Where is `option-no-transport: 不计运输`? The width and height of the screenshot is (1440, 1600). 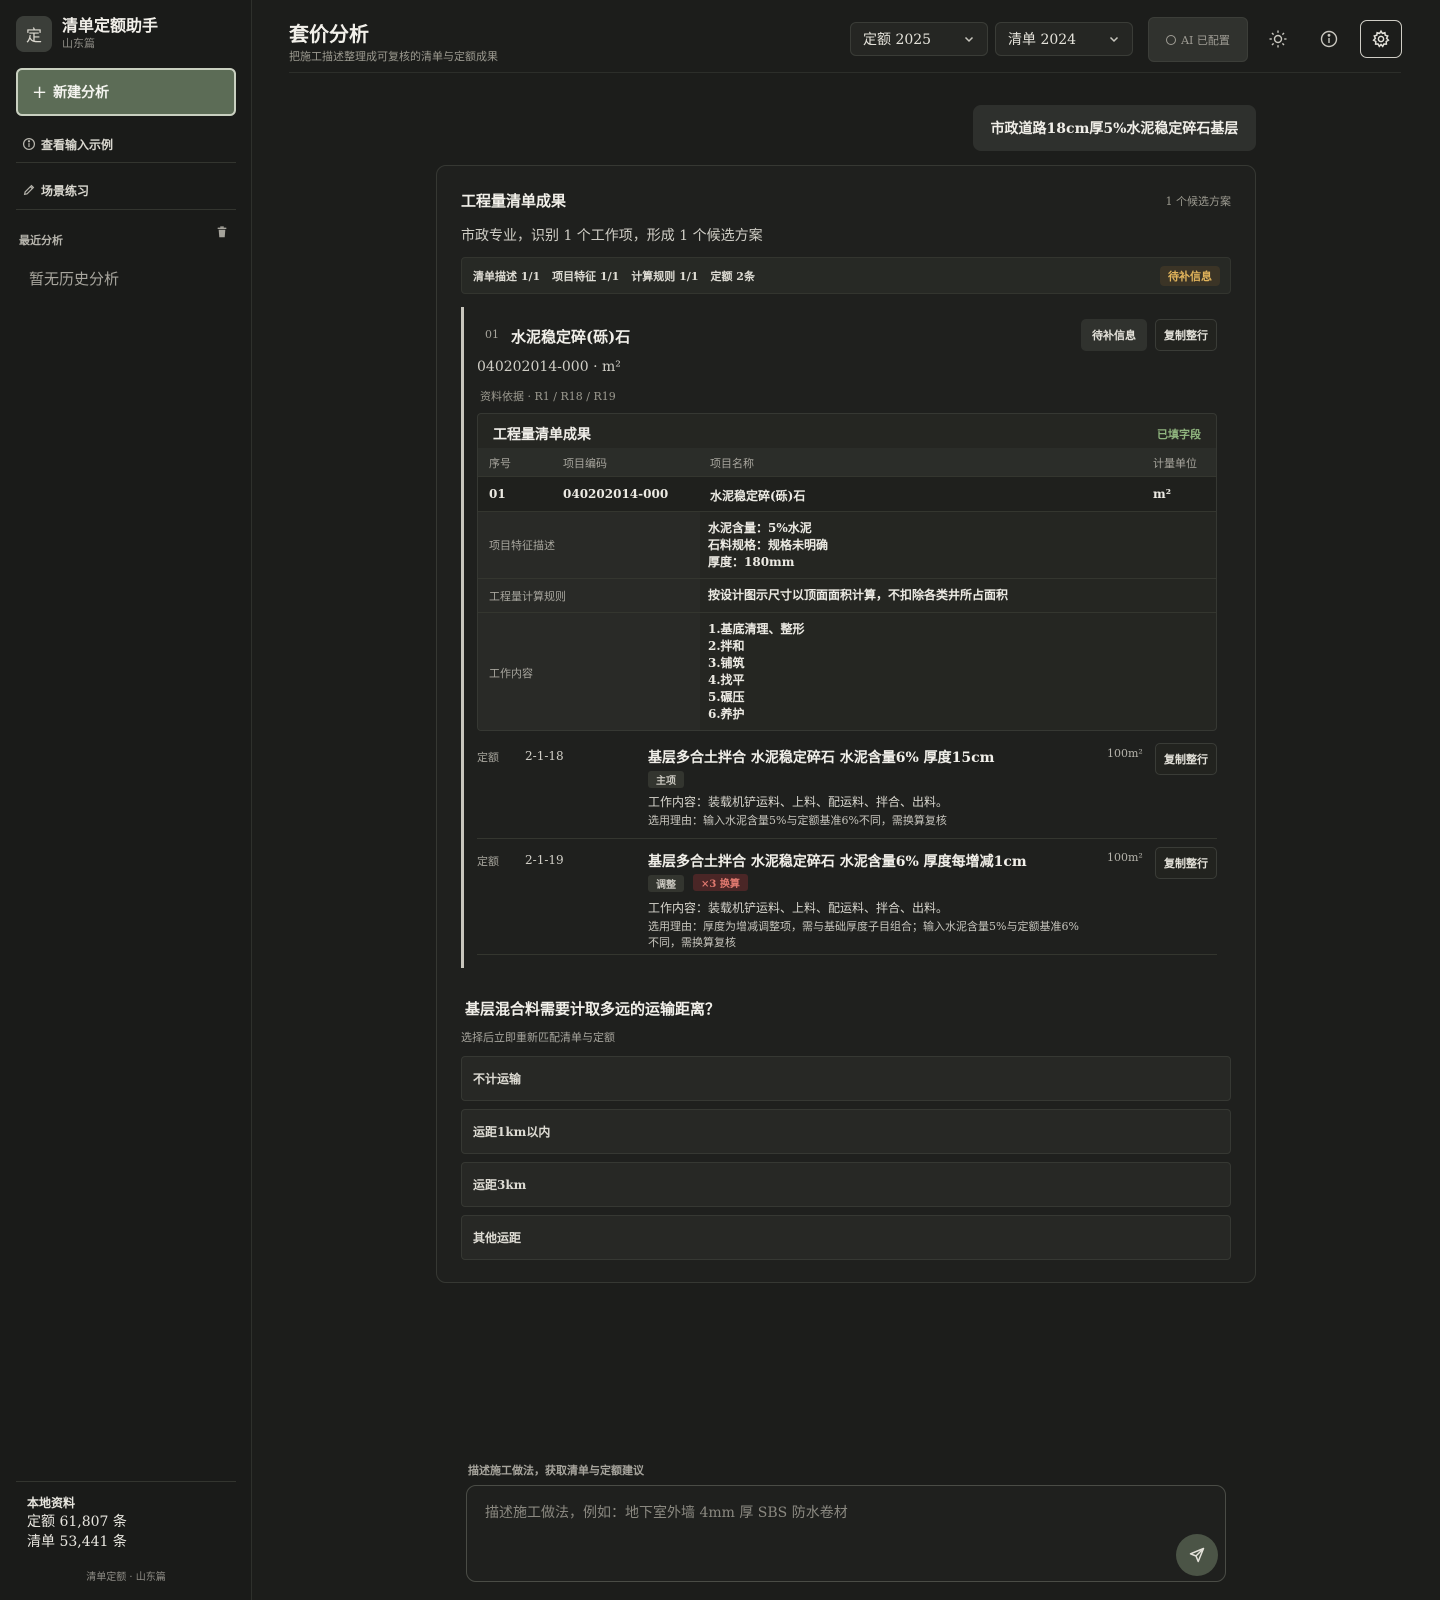
option-no-transport: 不计运输 is located at coordinates (846, 1078).